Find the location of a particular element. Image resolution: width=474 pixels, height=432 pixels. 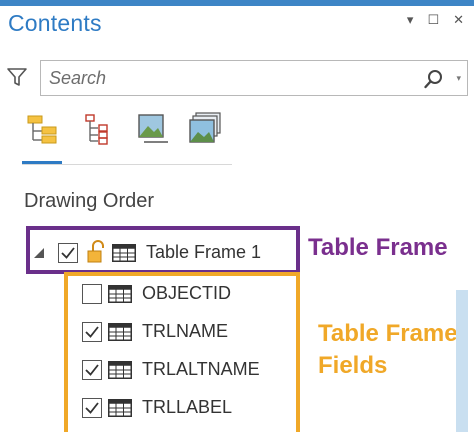

table-fields-annotation-line1: Table Frame is located at coordinates (388, 333).